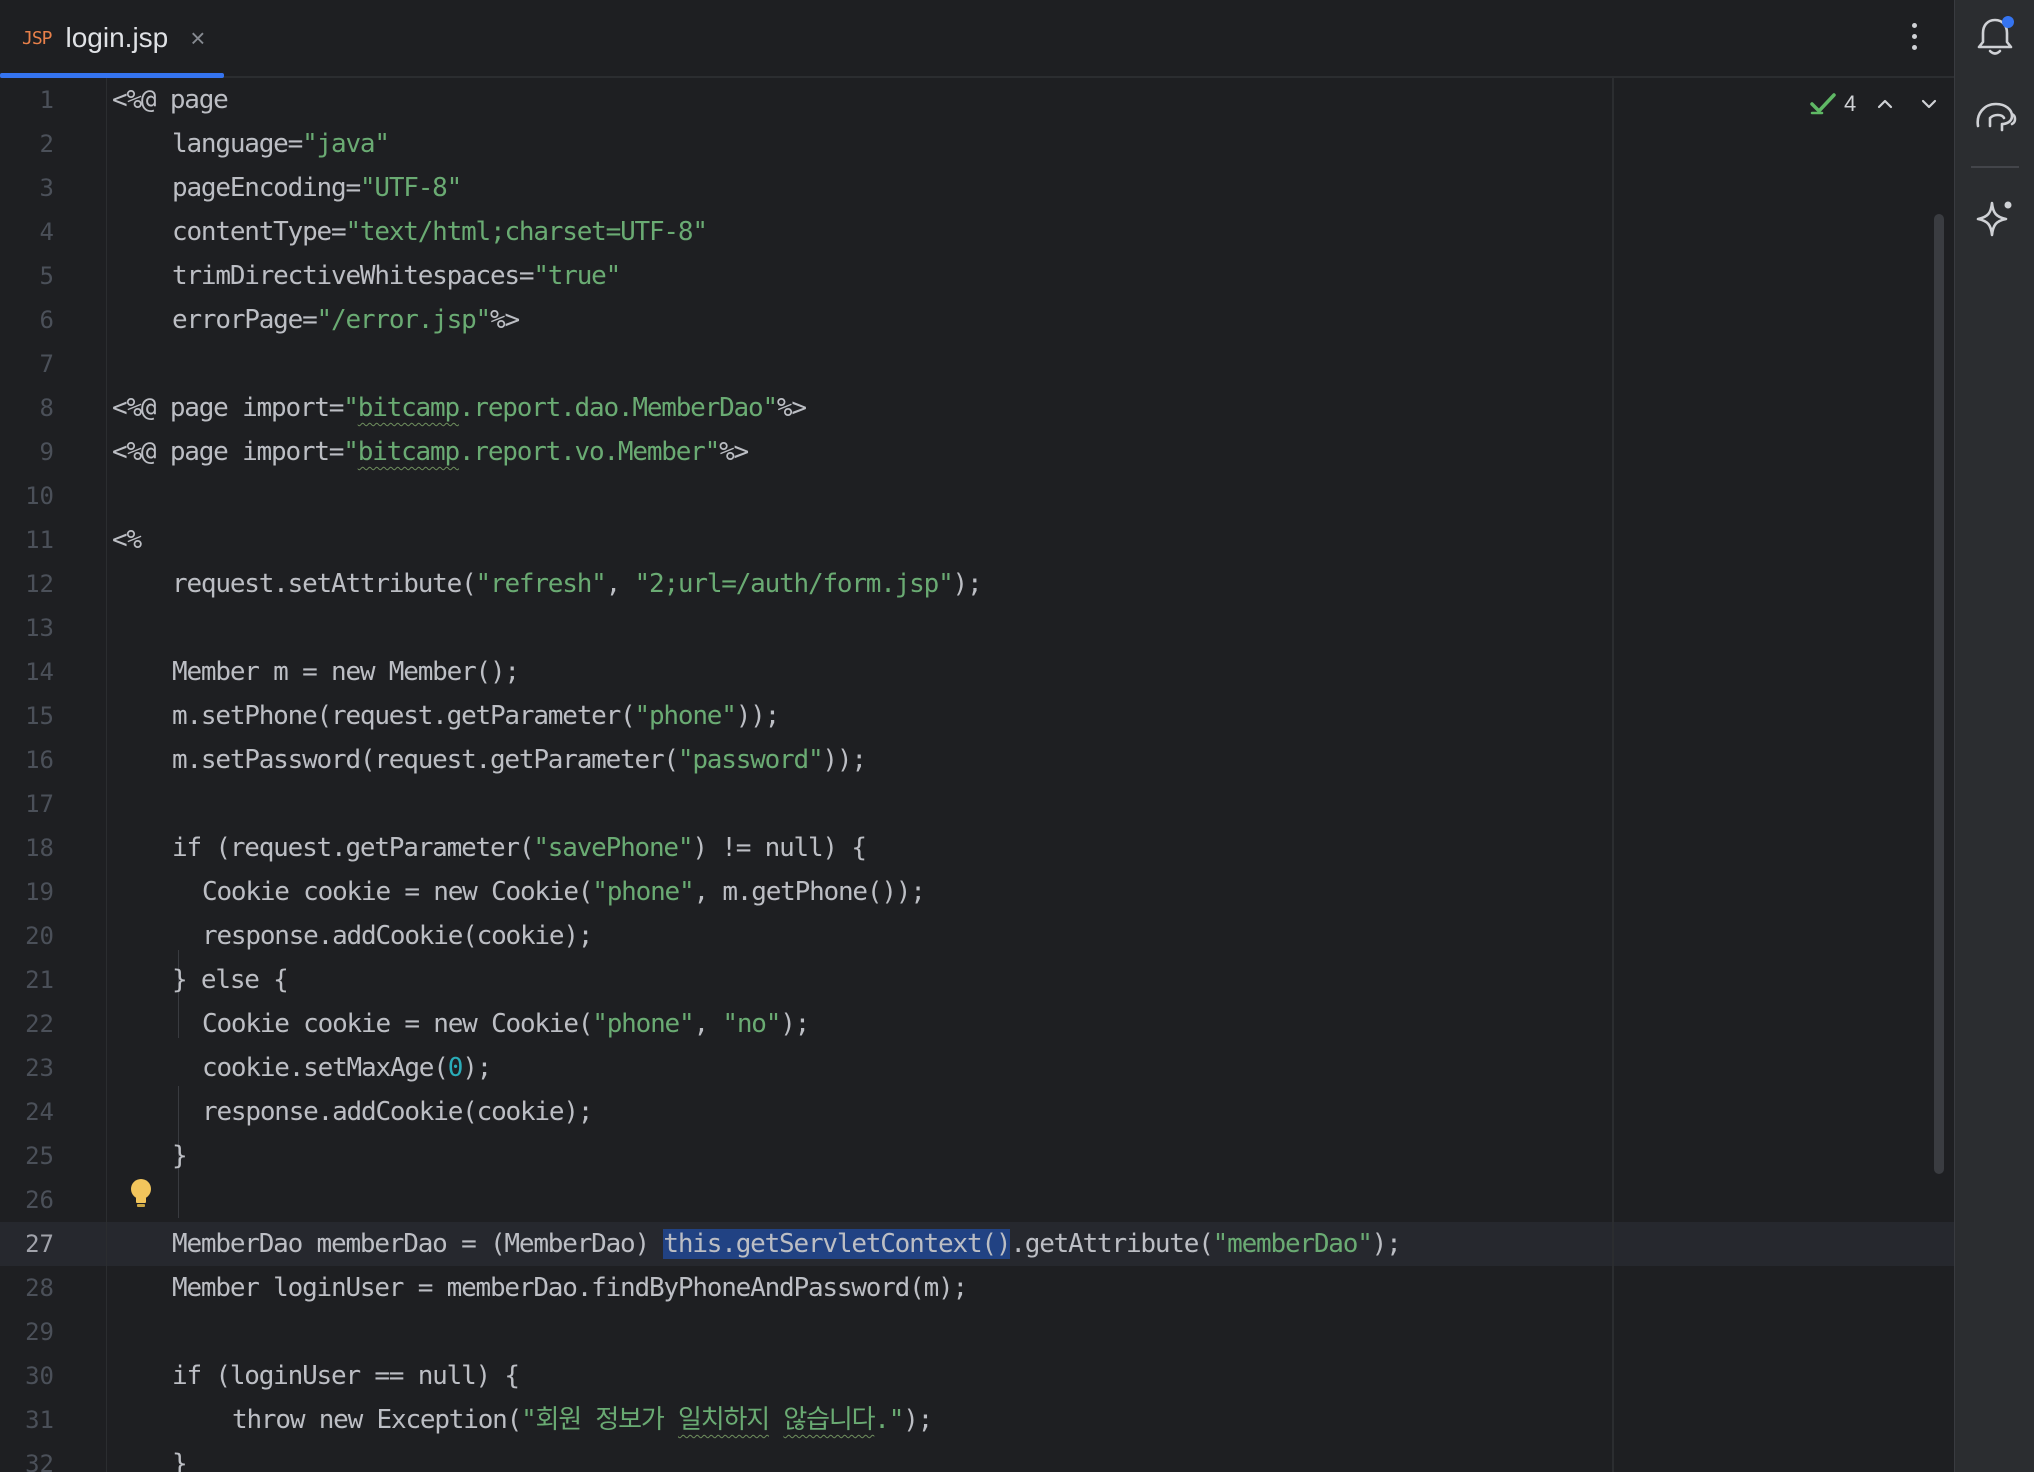  What do you see at coordinates (977, 1200) in the screenshot?
I see `code-line: 26` at bounding box center [977, 1200].